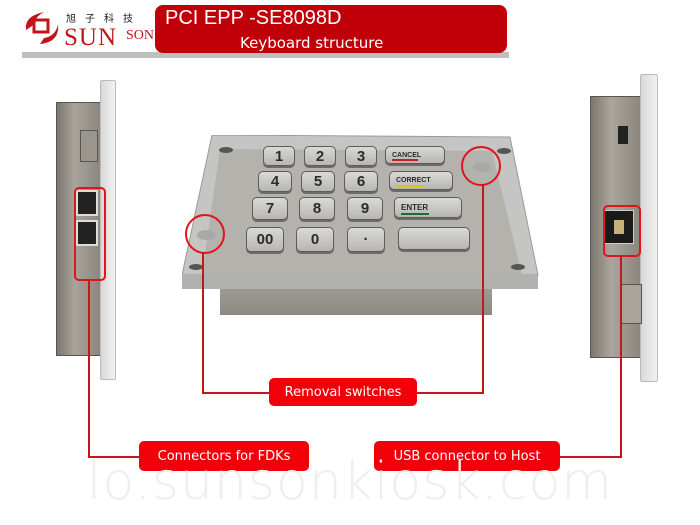  I want to click on header-banner: PCI EPP -SE8098D Keyboard structure, so click(331, 29).